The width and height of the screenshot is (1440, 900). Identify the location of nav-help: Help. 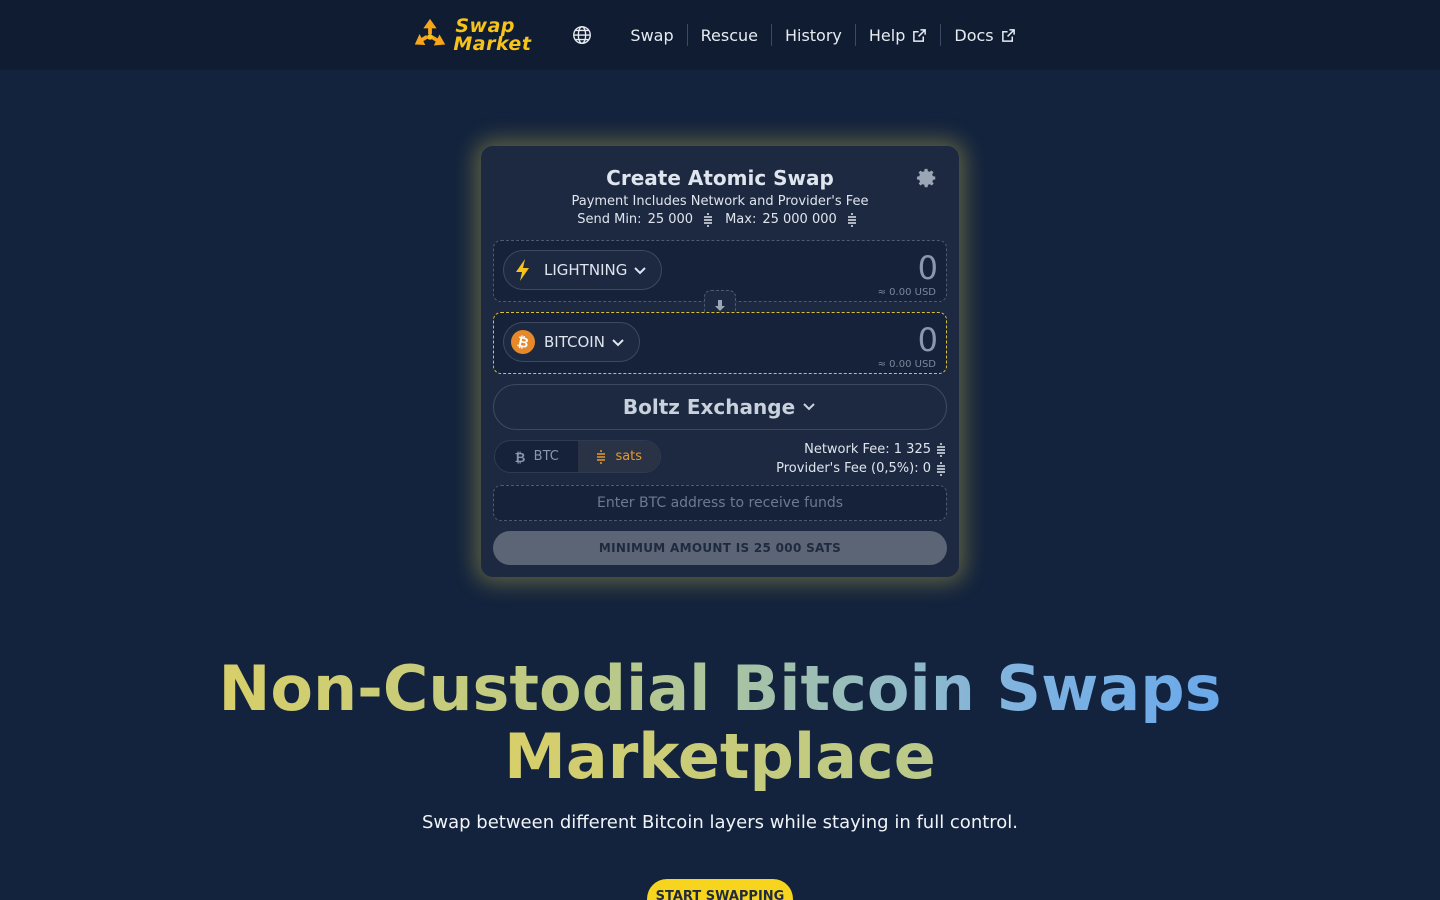
(899, 35).